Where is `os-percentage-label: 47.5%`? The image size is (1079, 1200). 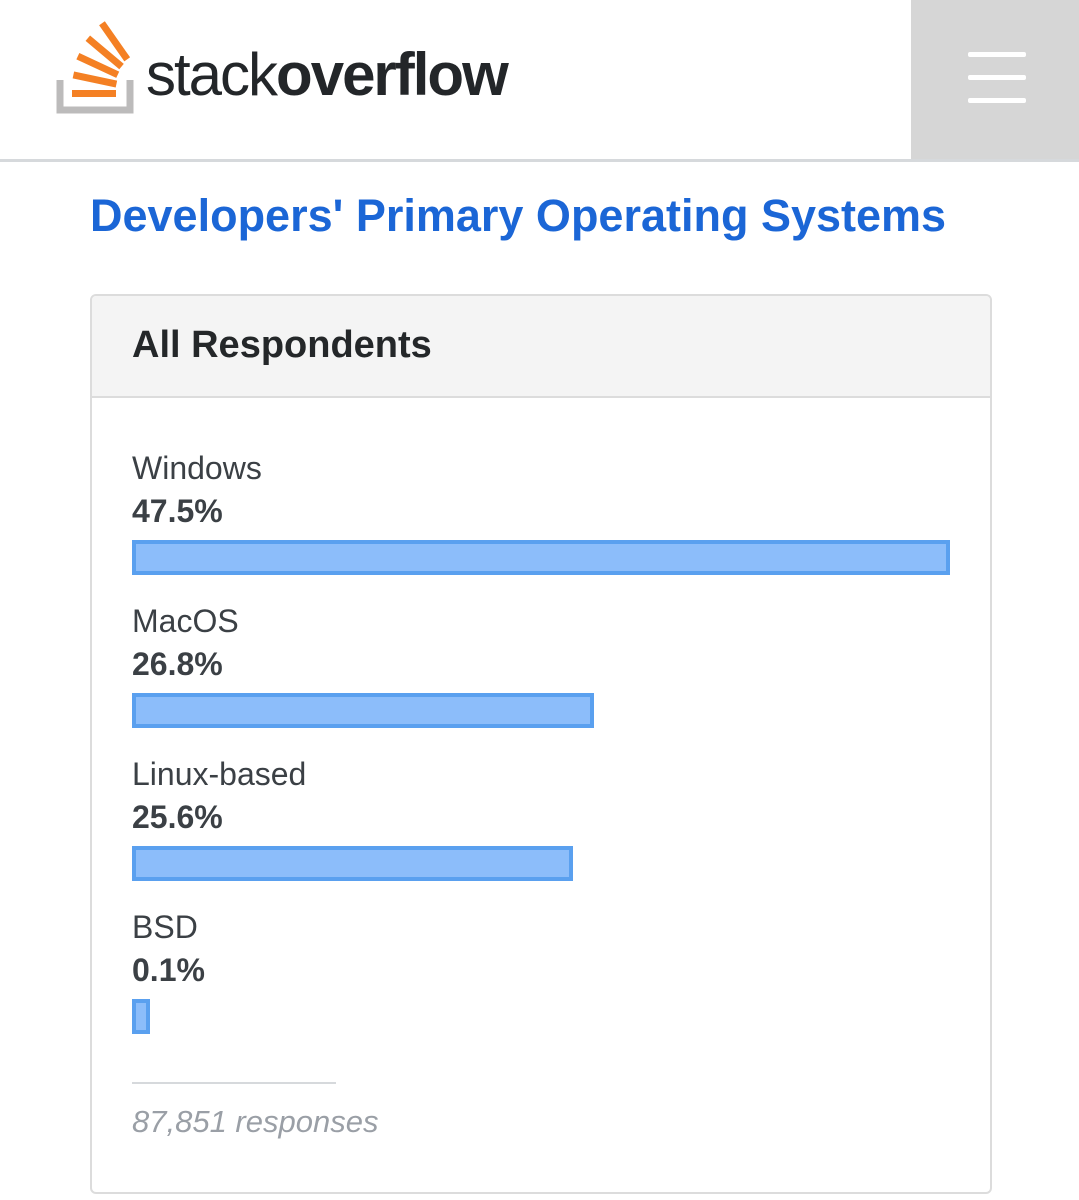
os-percentage-label: 47.5% is located at coordinates (177, 511).